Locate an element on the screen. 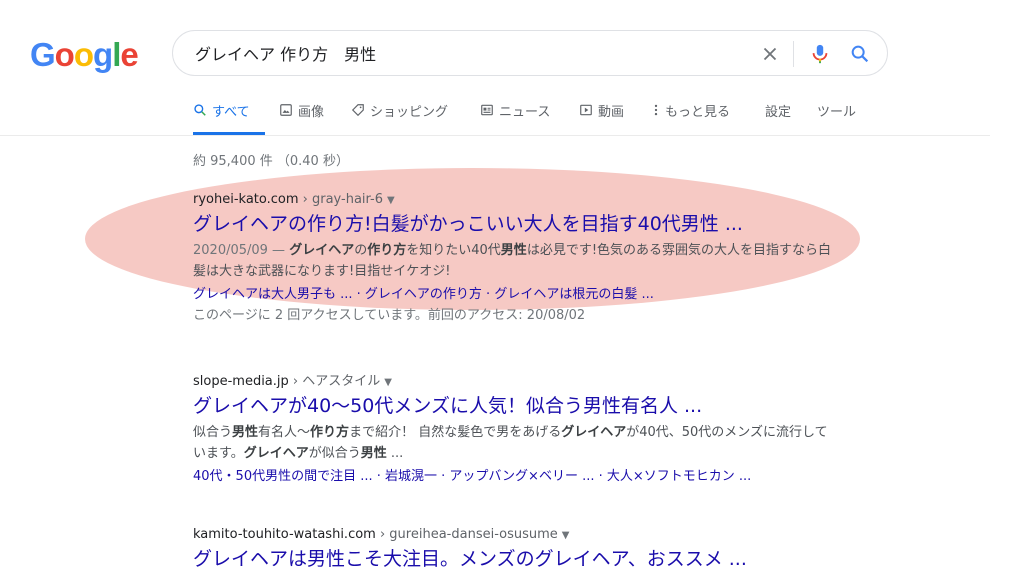 The width and height of the screenshot is (1024, 588). search-divider is located at coordinates (793, 54).